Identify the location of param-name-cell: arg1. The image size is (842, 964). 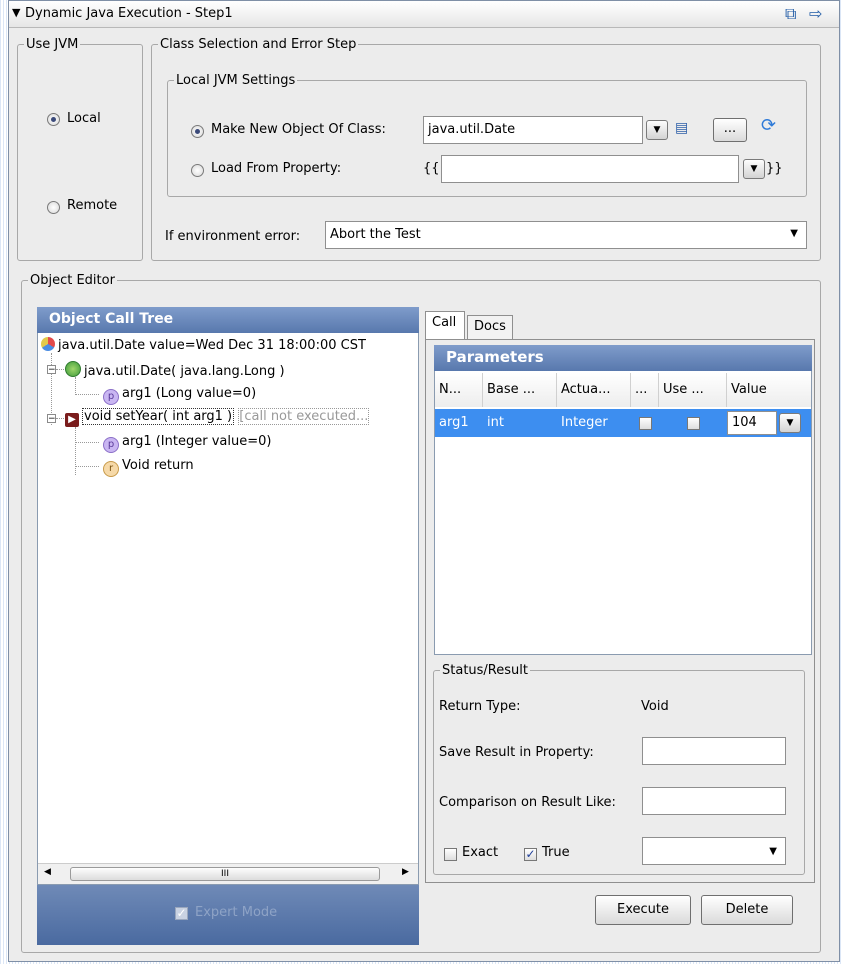
(454, 422).